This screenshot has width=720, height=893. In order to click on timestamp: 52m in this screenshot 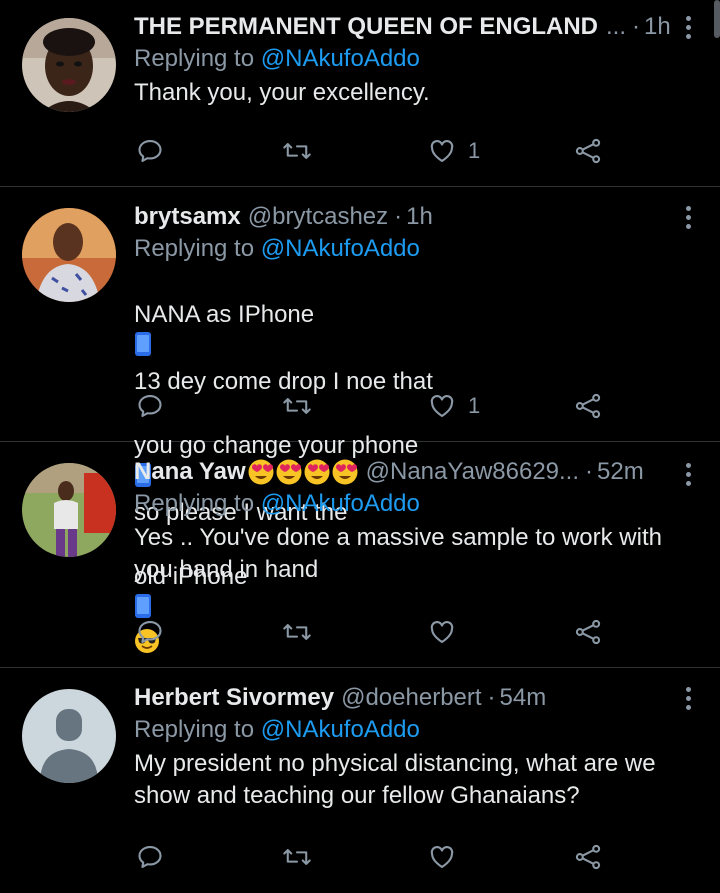, I will do `click(620, 472)`.